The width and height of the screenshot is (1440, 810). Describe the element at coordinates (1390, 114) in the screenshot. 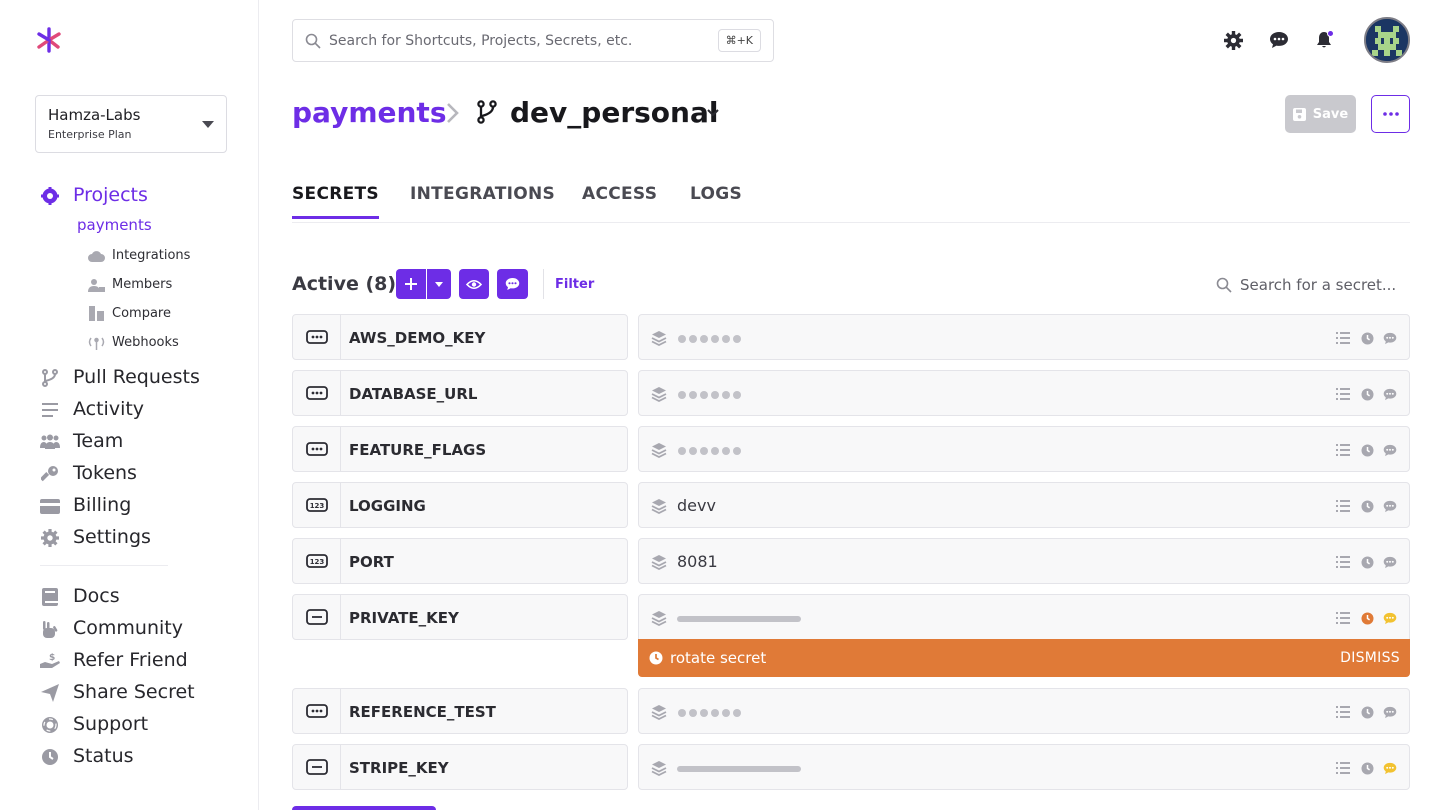

I see `more-options-button` at that location.